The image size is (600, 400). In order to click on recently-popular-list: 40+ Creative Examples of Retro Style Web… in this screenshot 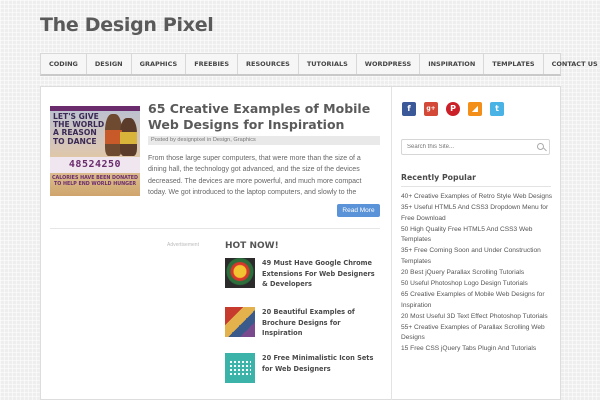, I will do `click(477, 273)`.